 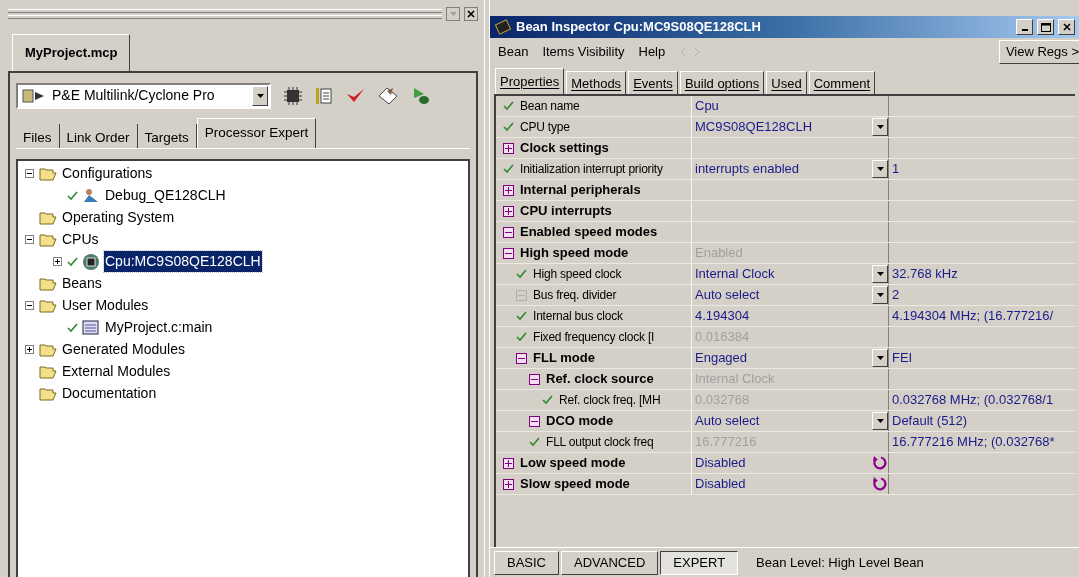 I want to click on property-name: Internal bus clock, so click(x=578, y=316).